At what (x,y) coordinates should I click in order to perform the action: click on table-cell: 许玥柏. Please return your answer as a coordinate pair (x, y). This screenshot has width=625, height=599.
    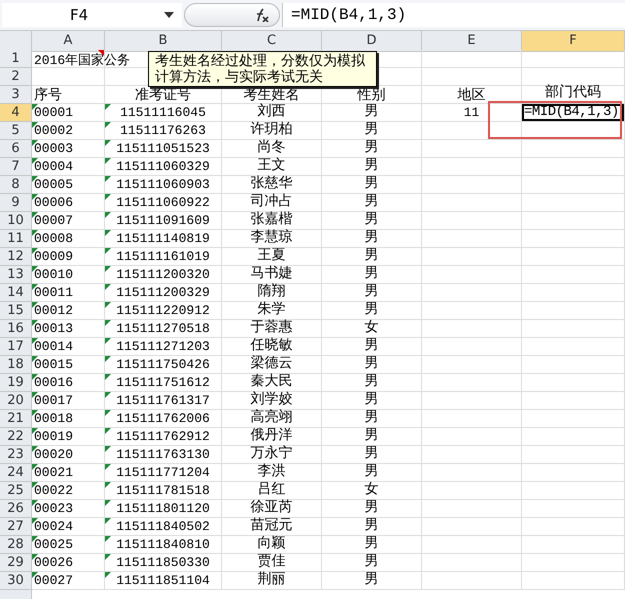
    Looking at the image, I should click on (272, 131).